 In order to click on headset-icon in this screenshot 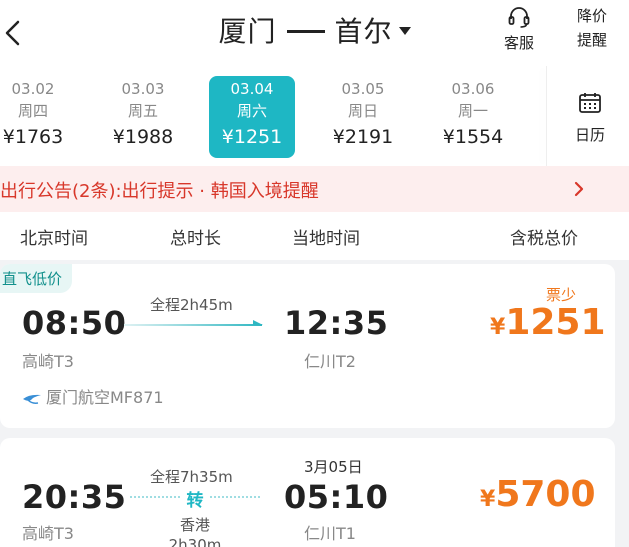, I will do `click(519, 17)`.